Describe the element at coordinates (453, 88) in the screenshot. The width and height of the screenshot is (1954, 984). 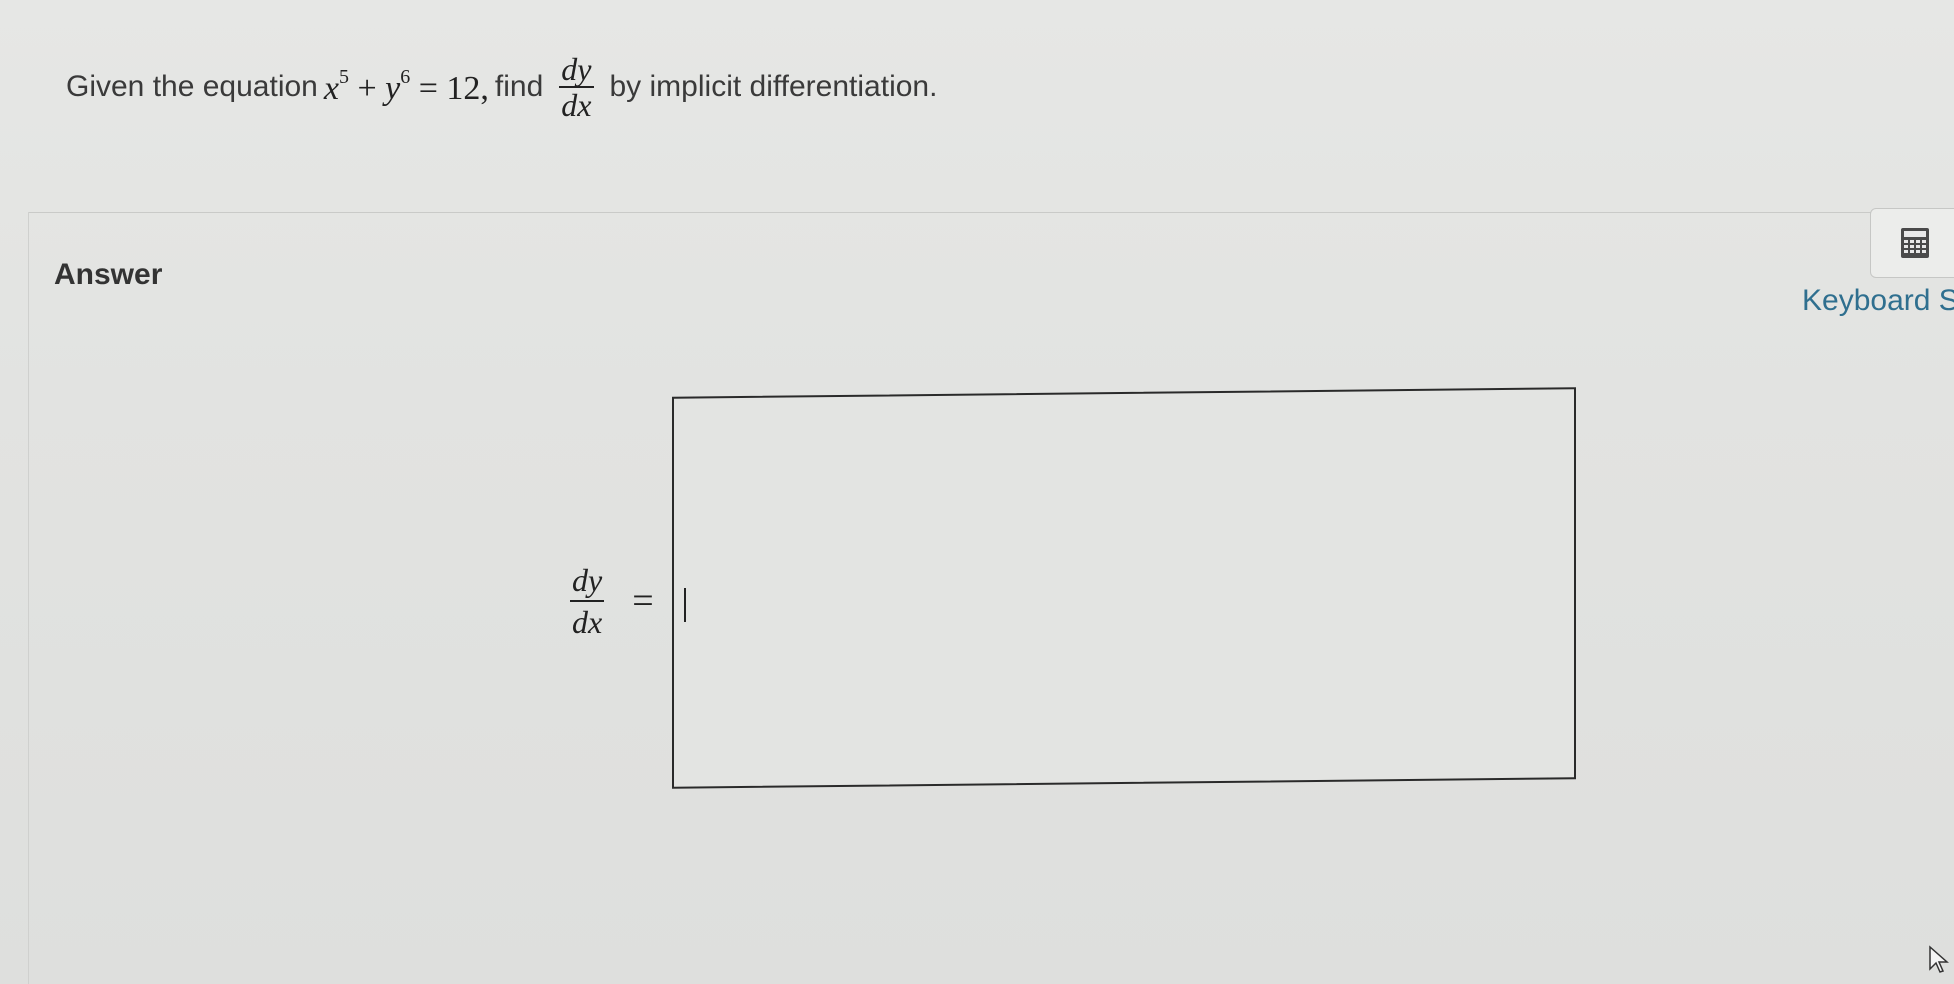
I see `equation-rest: = 12,` at that location.